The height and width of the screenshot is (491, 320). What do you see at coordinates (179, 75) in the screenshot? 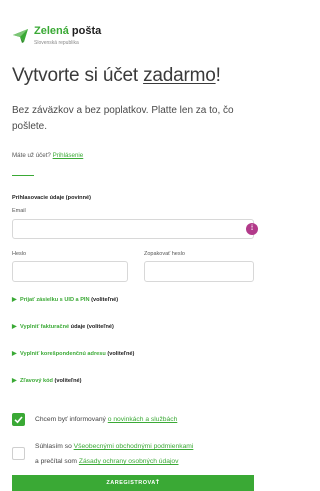
I see `page-title-emphasis: zadarmo` at bounding box center [179, 75].